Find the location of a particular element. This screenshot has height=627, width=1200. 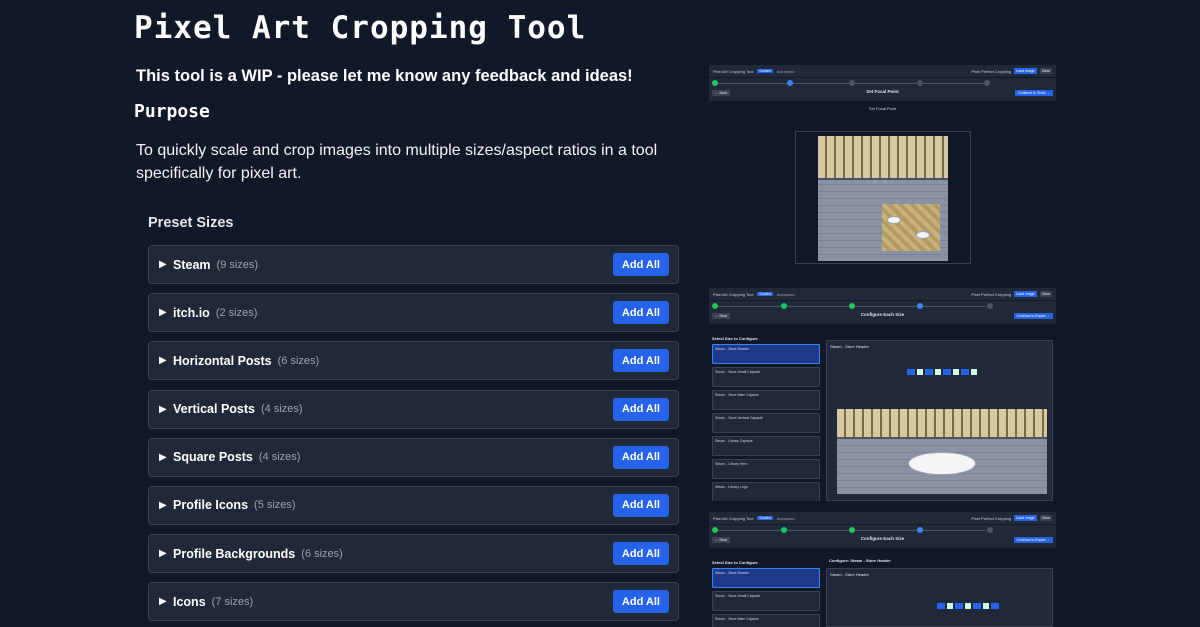

preset-profile-backgrounds: ▶ Profile Backgrounds (6 sizes) Add All is located at coordinates (413, 554).